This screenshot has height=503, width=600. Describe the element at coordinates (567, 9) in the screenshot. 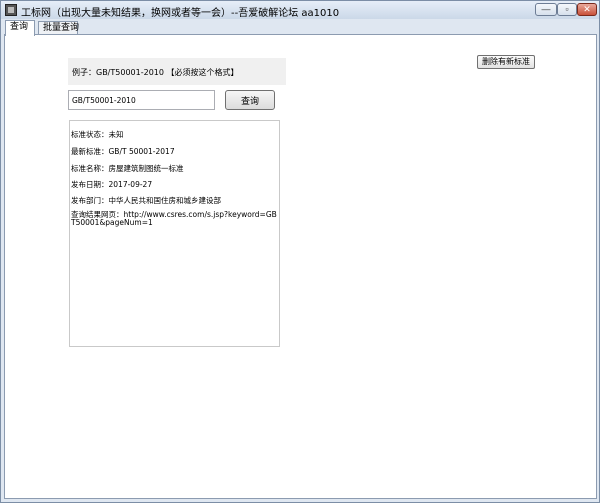

I see `maximize-button: ▫` at that location.